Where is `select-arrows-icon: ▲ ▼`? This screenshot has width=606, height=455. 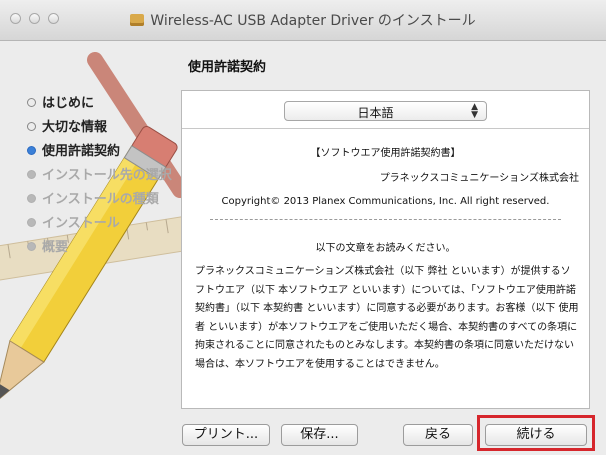
select-arrows-icon: ▲ ▼ is located at coordinates (474, 111).